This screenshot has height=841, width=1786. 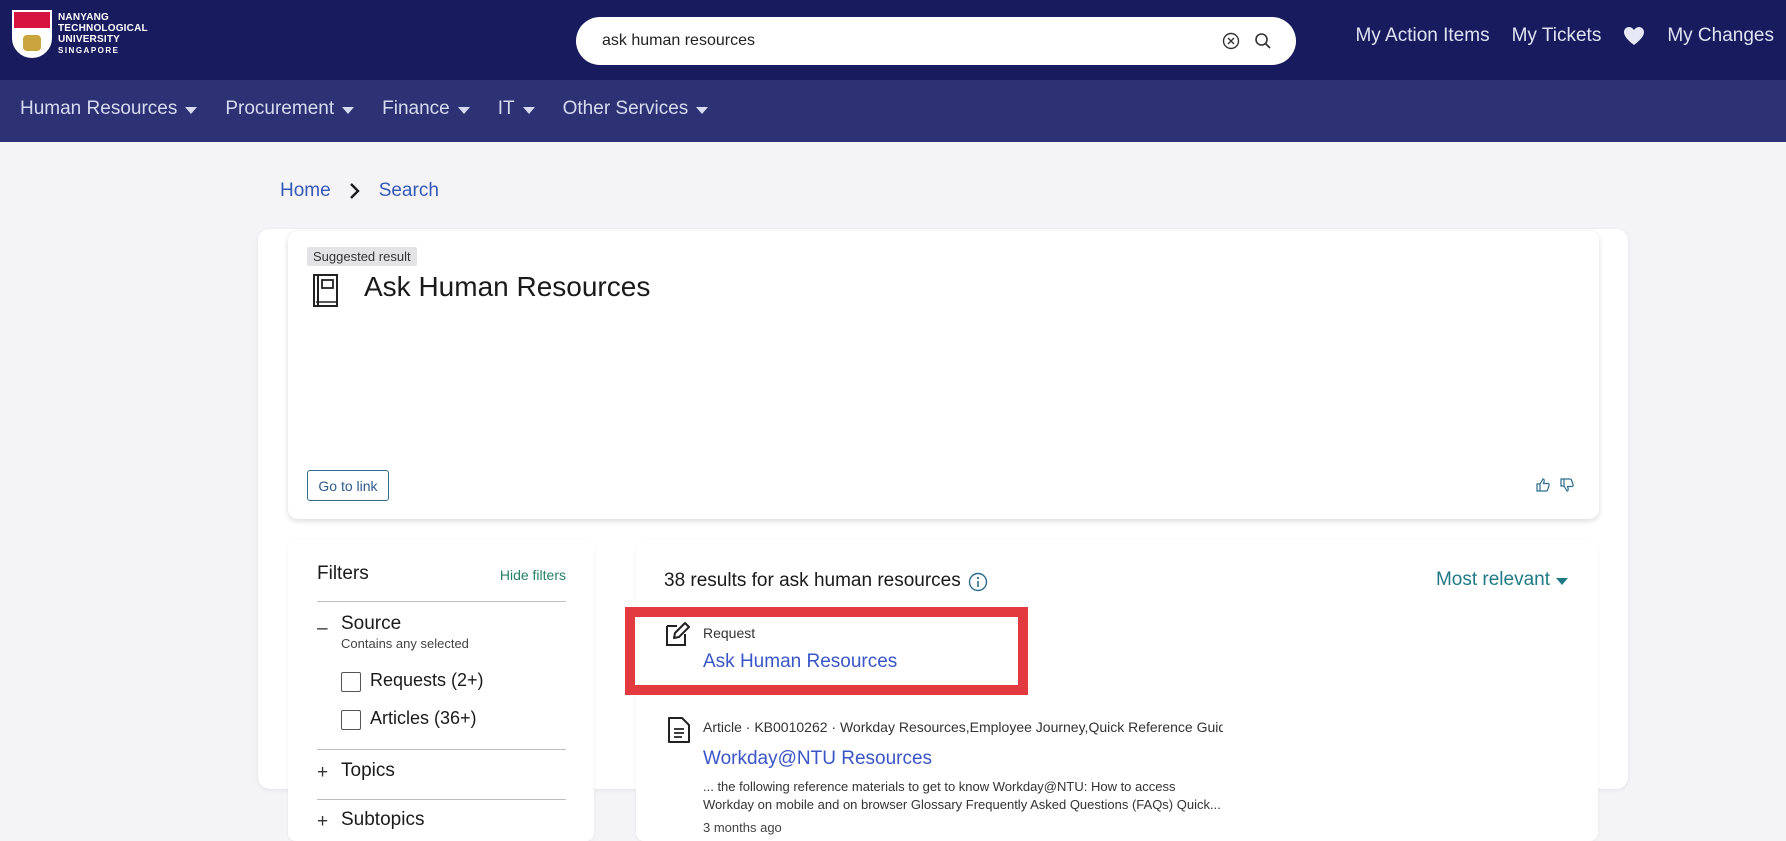 I want to click on top-links: My Action Items My Tickets My Changes, so click(x=1564, y=36).